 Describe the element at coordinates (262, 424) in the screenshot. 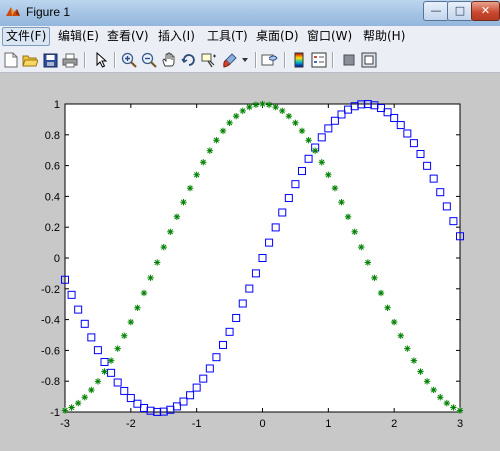

I see `x-tick-label: 0` at that location.